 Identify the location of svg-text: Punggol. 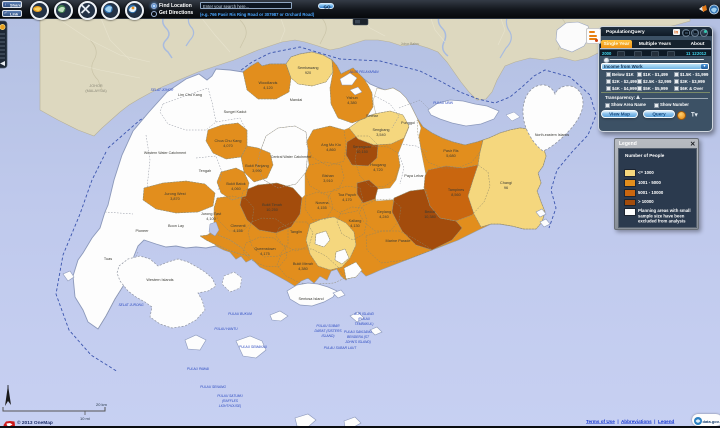
(408, 123).